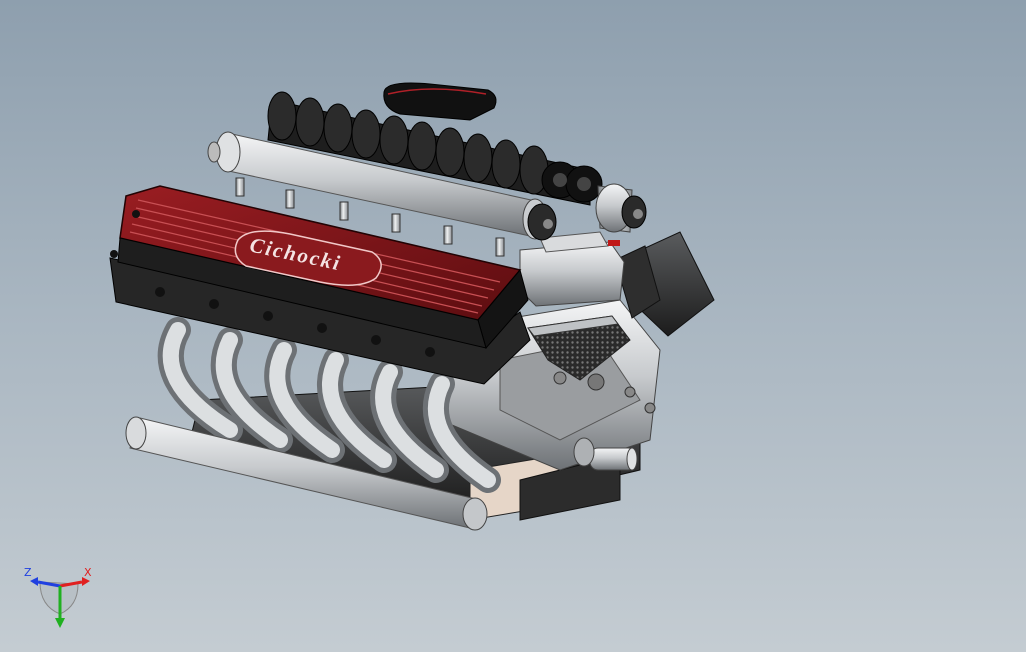  What do you see at coordinates (440, 101) in the screenshot?
I see `intake-scoop` at bounding box center [440, 101].